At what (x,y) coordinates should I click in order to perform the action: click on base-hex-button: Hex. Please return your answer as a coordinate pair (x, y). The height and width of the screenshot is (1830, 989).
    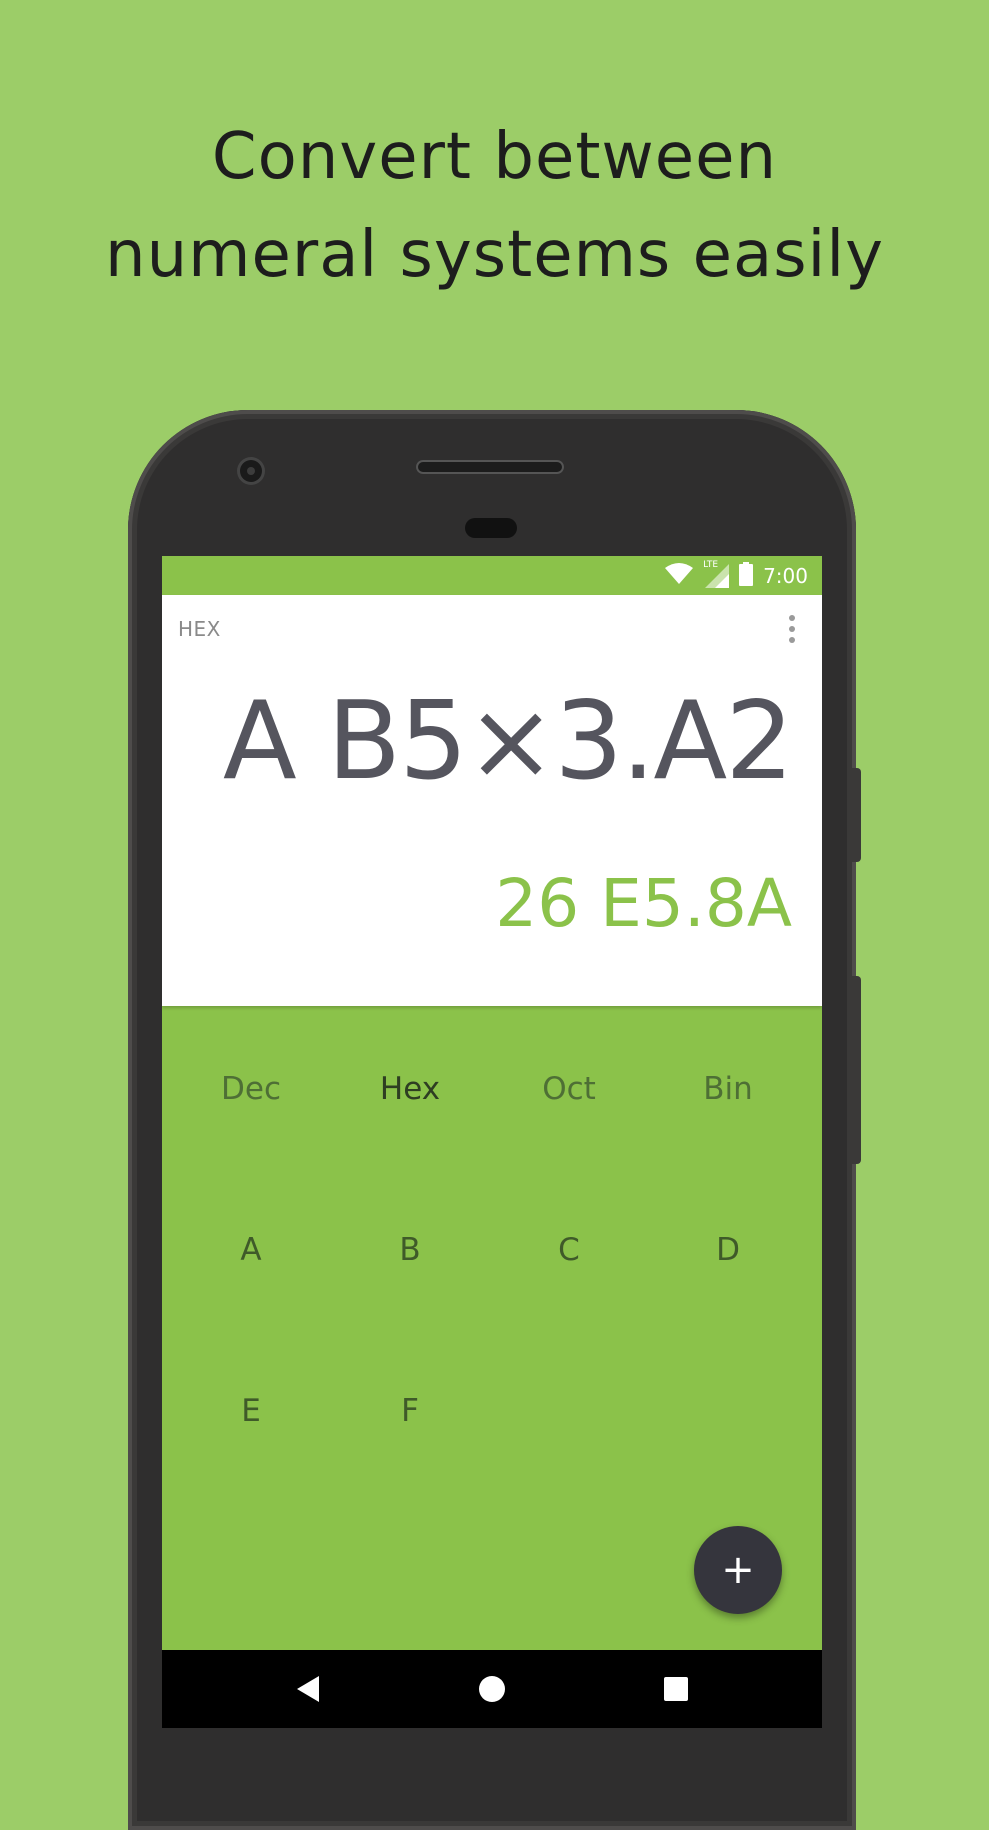
    Looking at the image, I should click on (410, 1089).